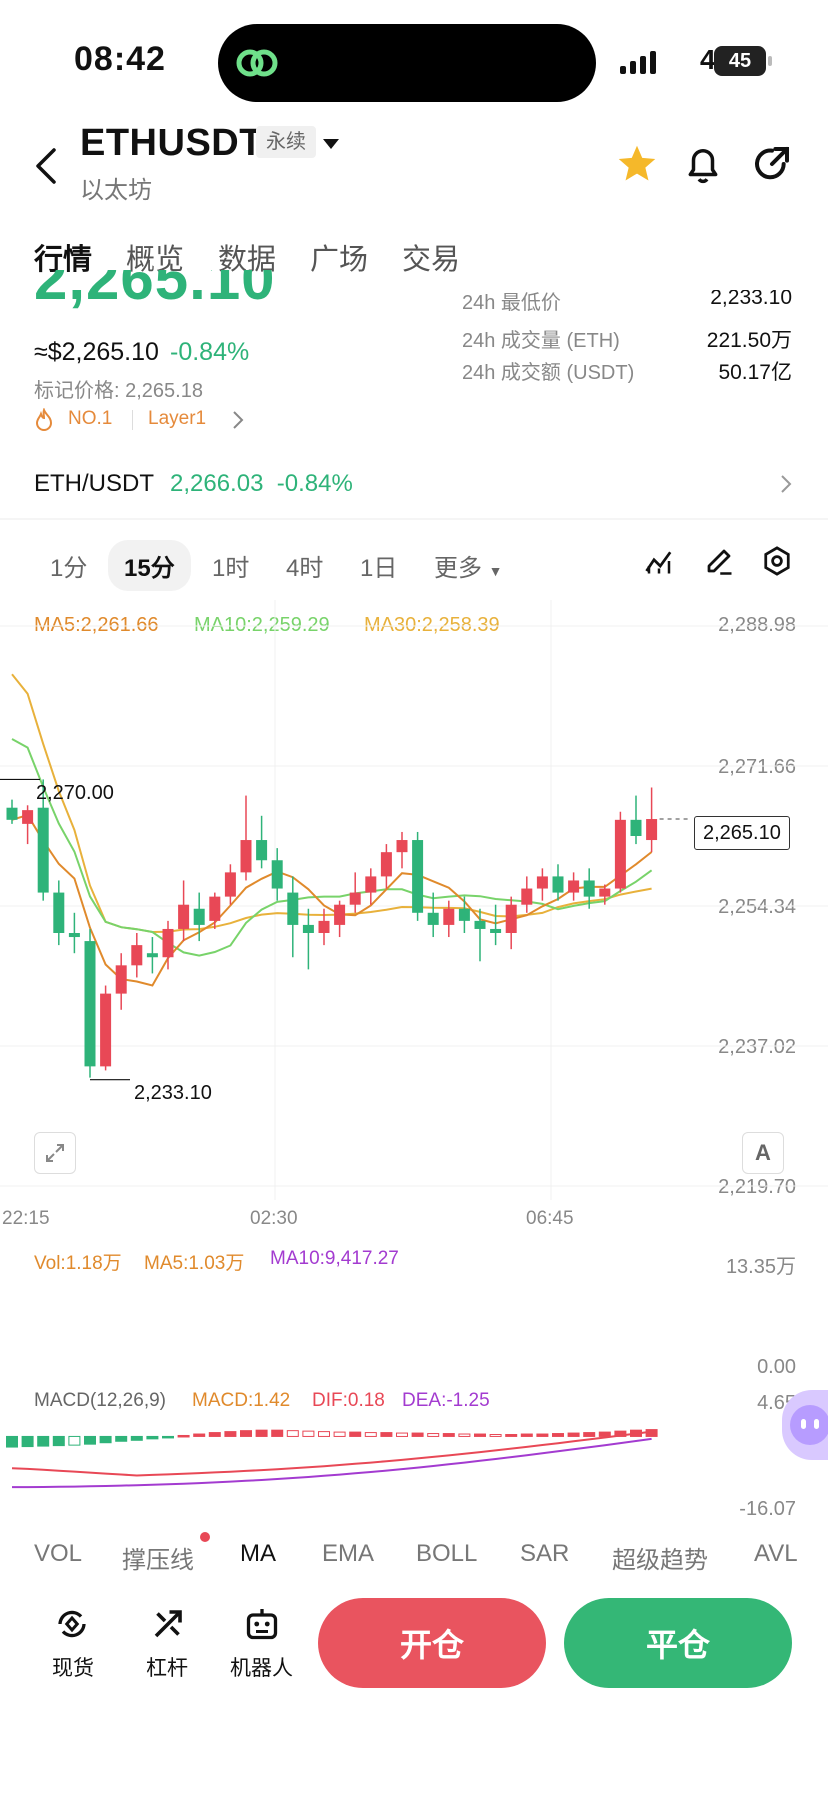  Describe the element at coordinates (511, 303) in the screenshot. I see `stat-label: 24h 最低价` at that location.